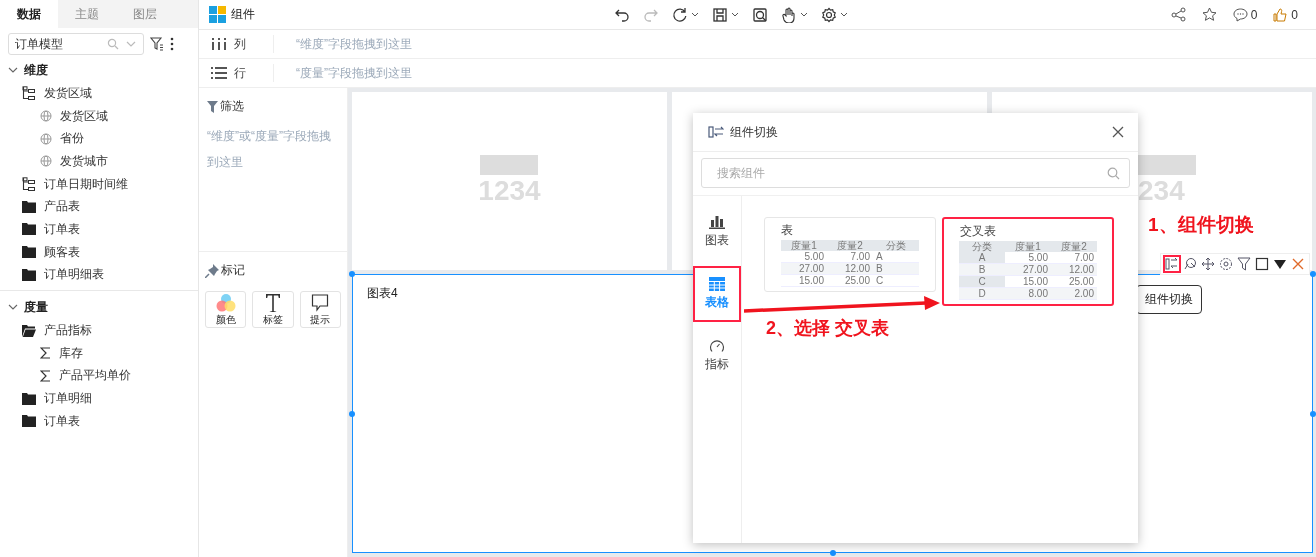 Image resolution: width=1316 pixels, height=557 pixels. I want to click on tooltip: 组件切换, so click(1169, 299).